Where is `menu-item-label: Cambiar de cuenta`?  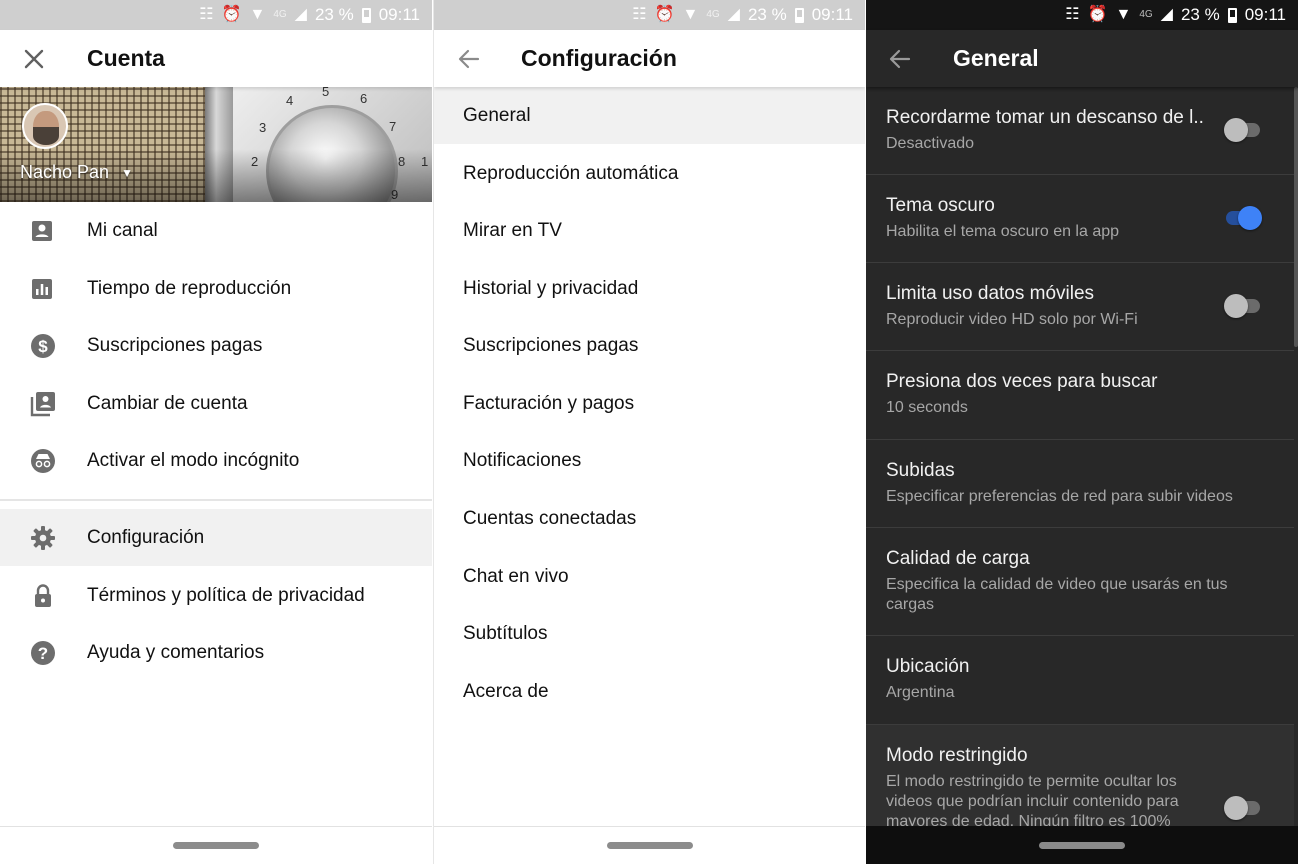
menu-item-label: Cambiar de cuenta is located at coordinates (167, 403).